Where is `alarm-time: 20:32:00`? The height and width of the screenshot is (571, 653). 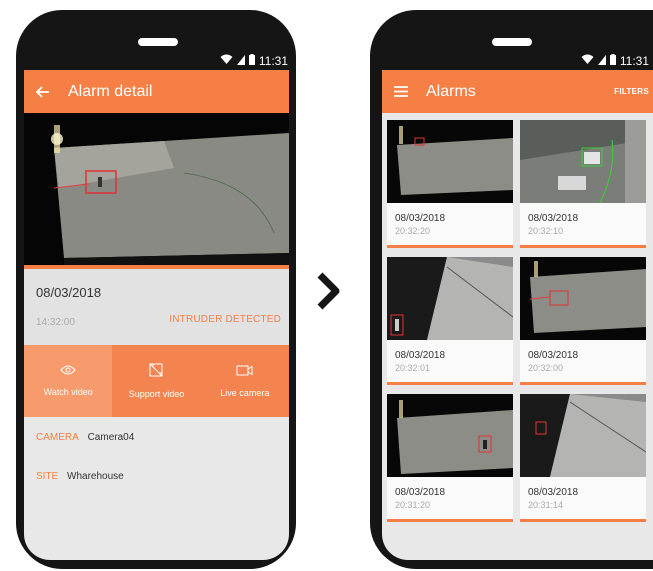 alarm-time: 20:32:00 is located at coordinates (546, 368).